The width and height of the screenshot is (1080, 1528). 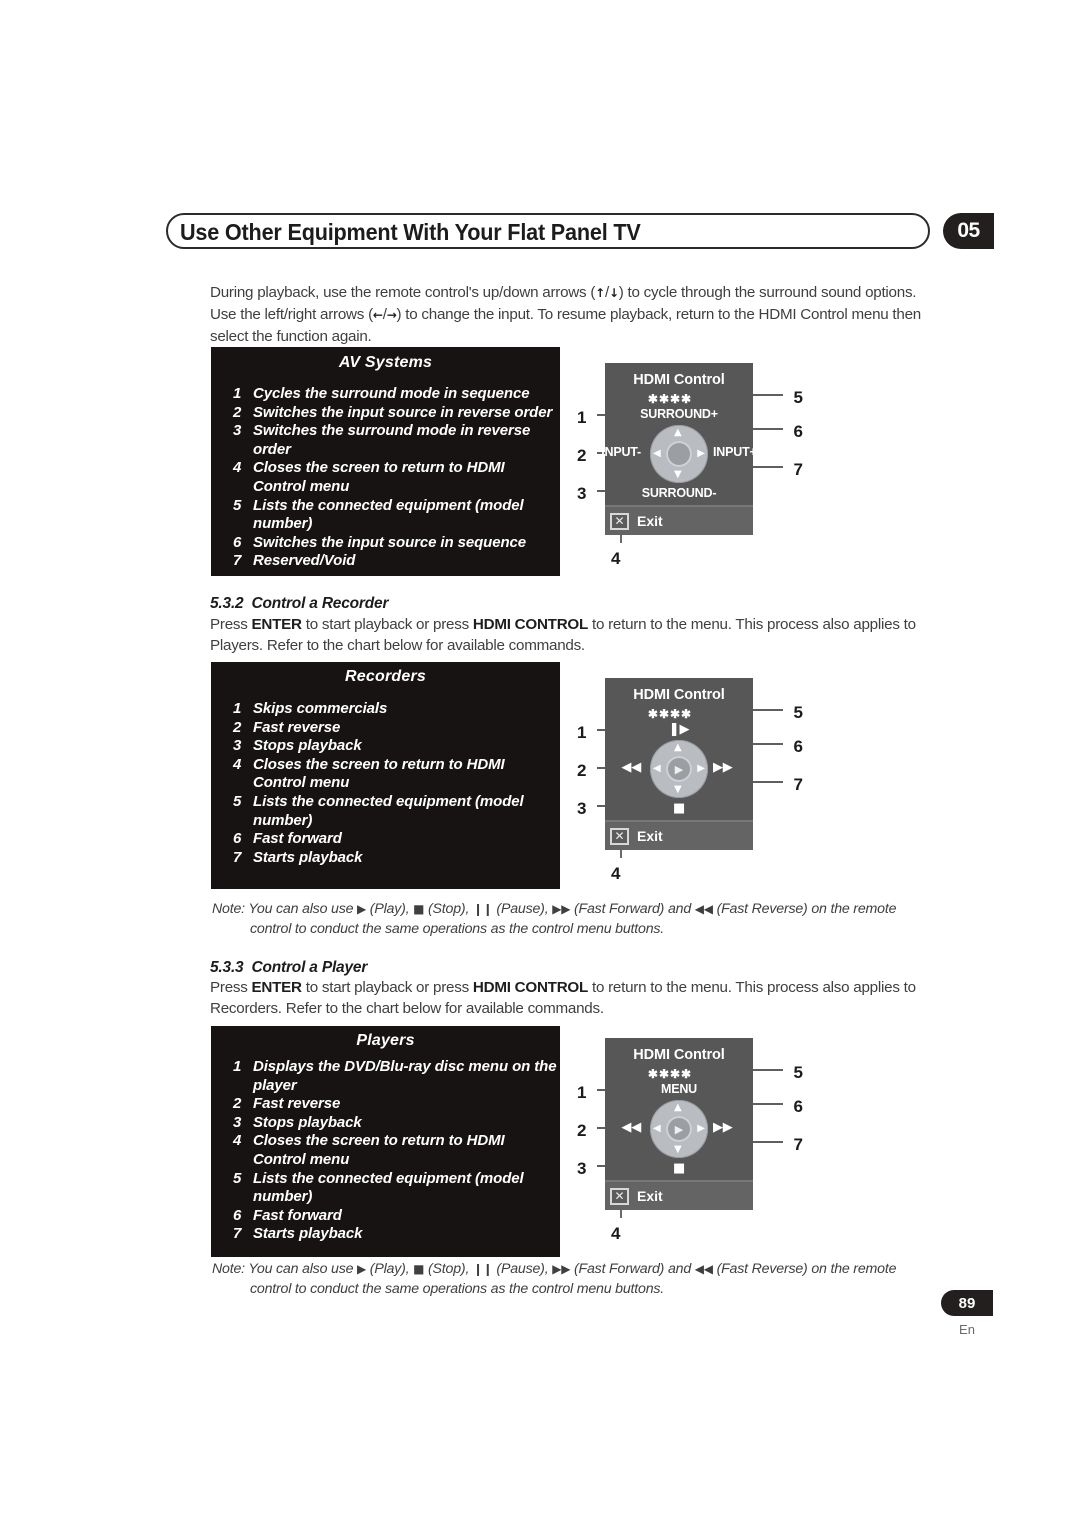 I want to click on dpad-control: ▲ ▼ ◀ ▶, so click(x=679, y=454).